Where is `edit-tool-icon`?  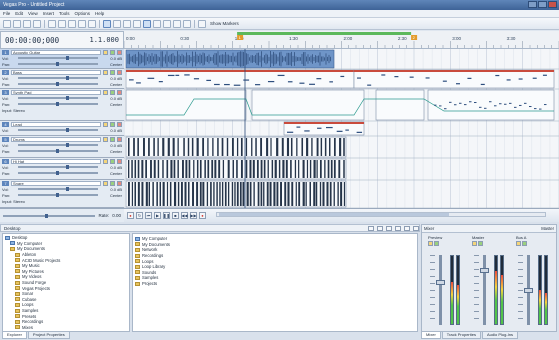
edit-tool-icon is located at coordinates (117, 23).